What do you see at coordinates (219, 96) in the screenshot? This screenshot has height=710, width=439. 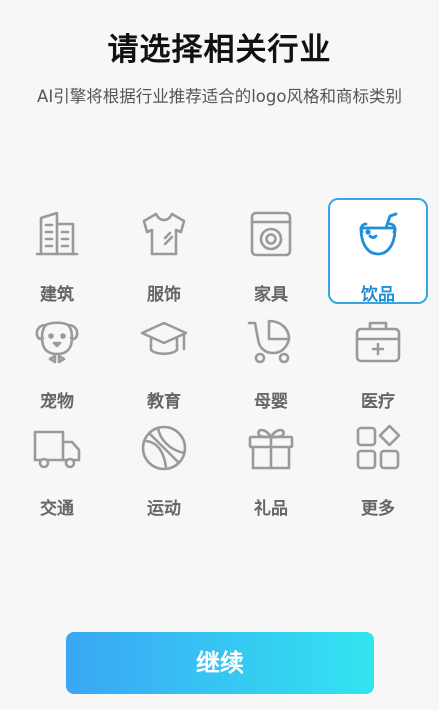 I see `page-subtitle: AI引擎将根据行业推荐适合的logo风格和商标类别` at bounding box center [219, 96].